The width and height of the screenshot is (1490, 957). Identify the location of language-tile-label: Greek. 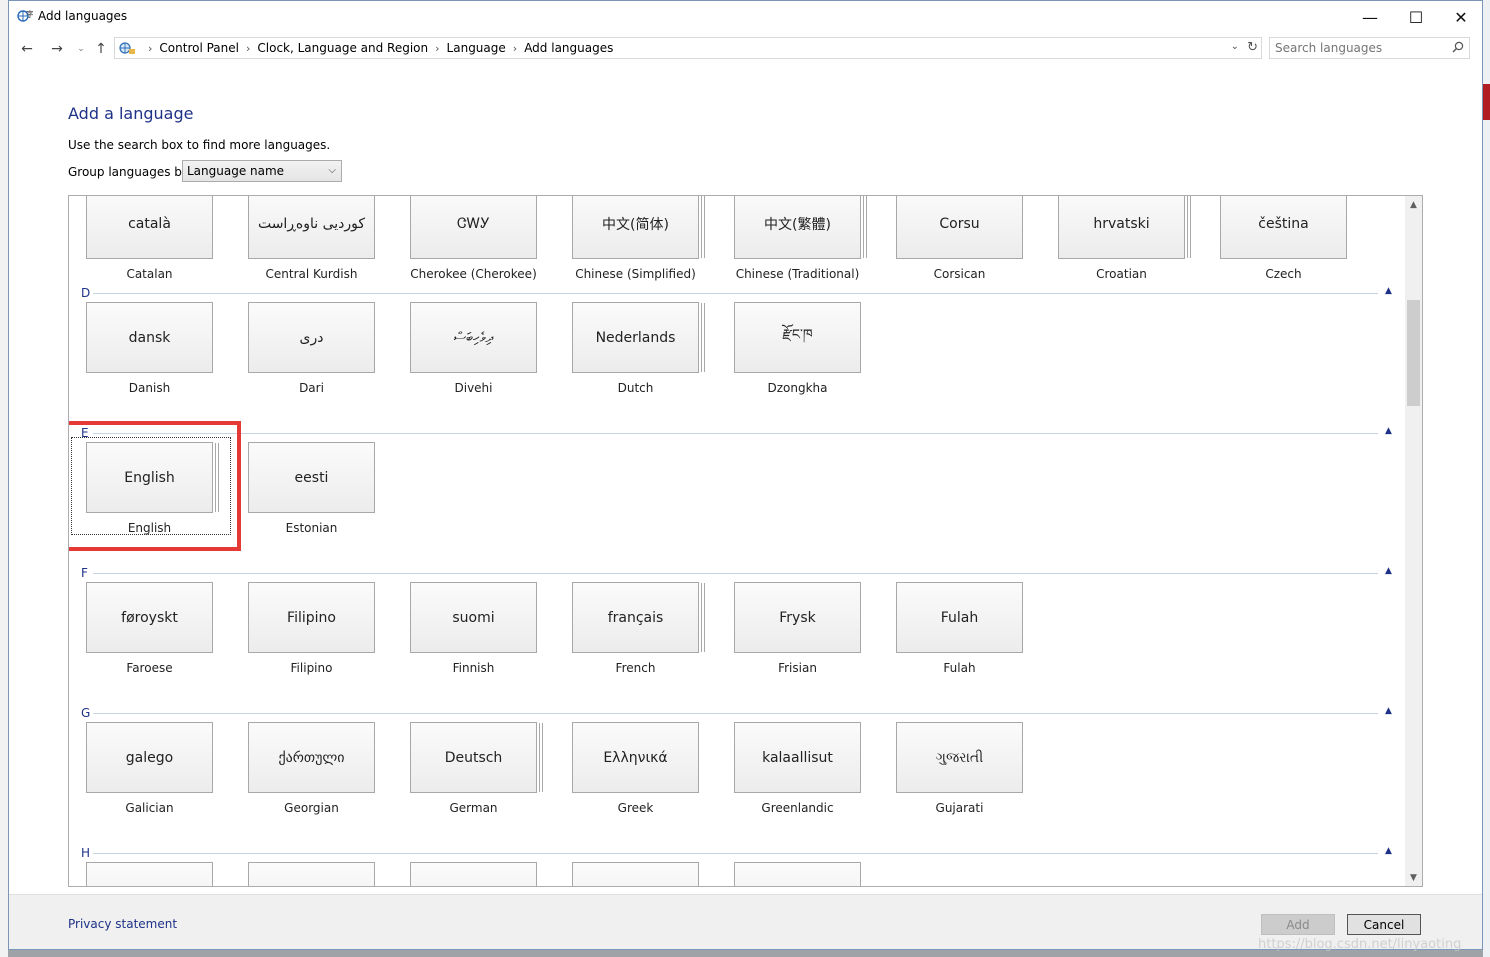
(635, 808).